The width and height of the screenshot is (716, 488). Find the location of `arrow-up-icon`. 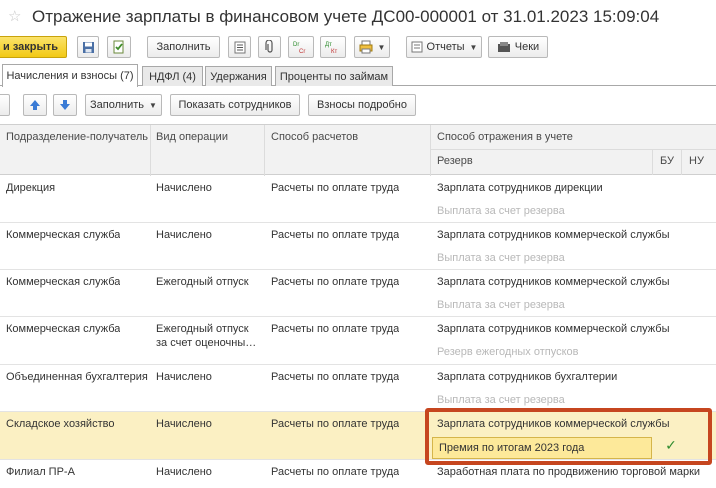

arrow-up-icon is located at coordinates (35, 105).